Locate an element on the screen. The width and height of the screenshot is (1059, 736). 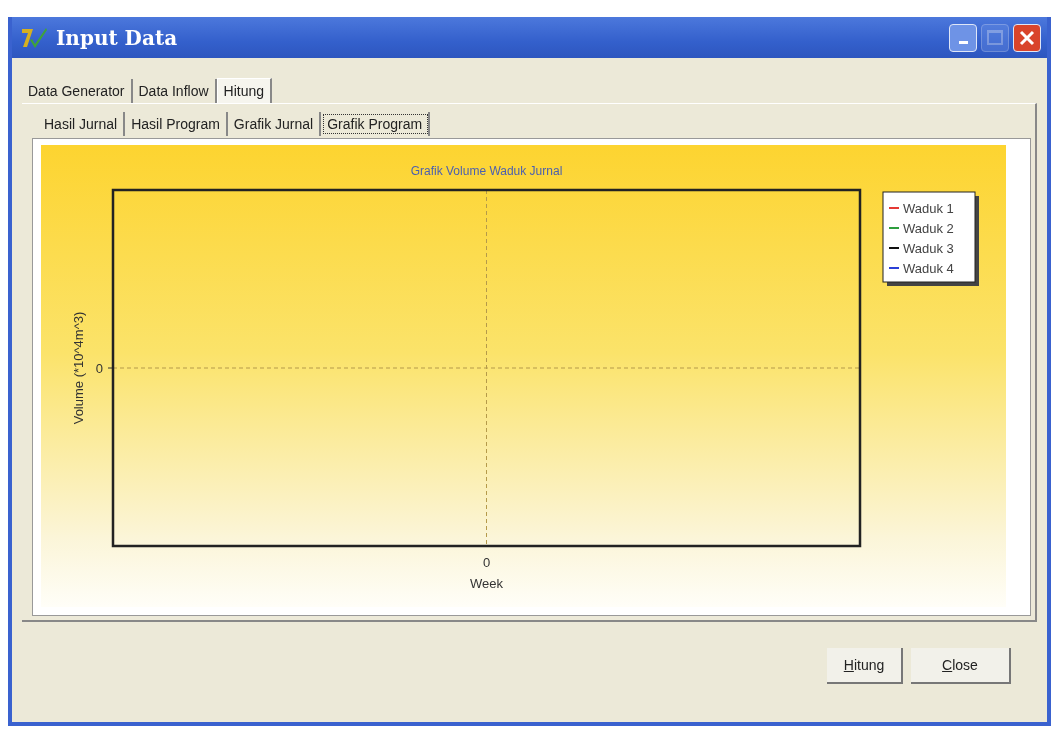
tab: Hitung is located at coordinates (244, 90).